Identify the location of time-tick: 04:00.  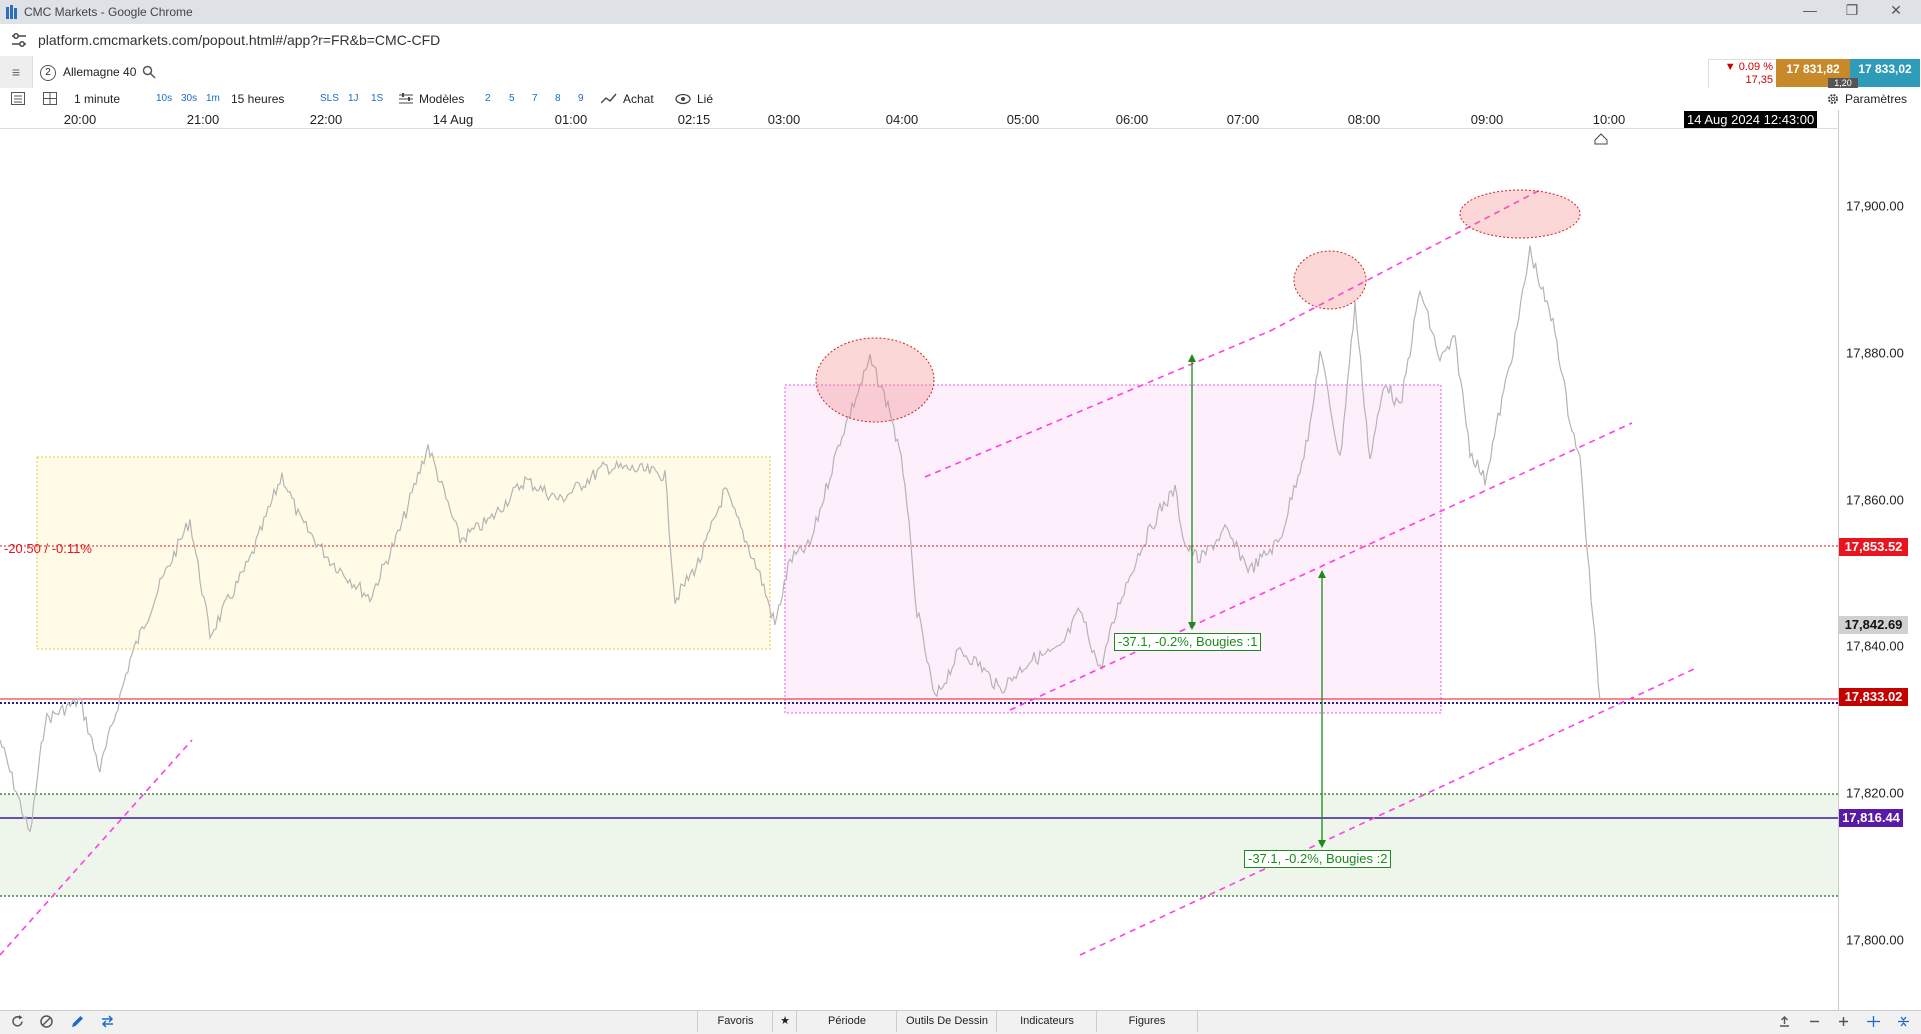
(902, 119).